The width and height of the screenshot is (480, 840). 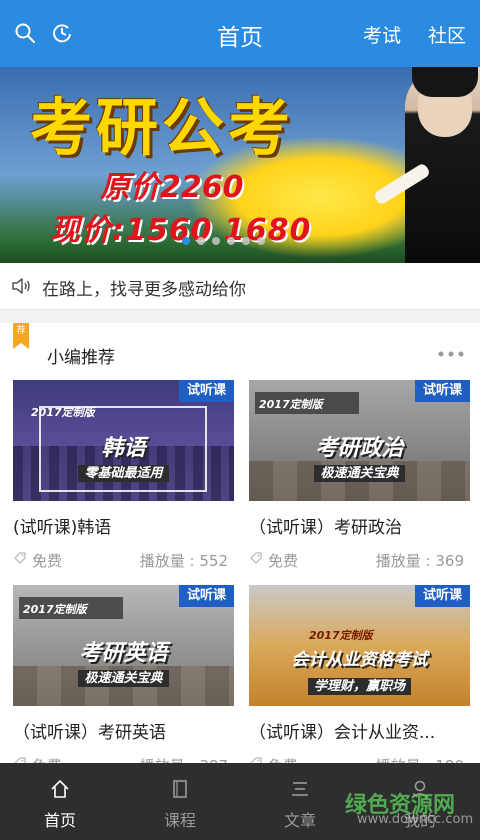 I want to click on course-name: (试听课)韩语, so click(x=123, y=525).